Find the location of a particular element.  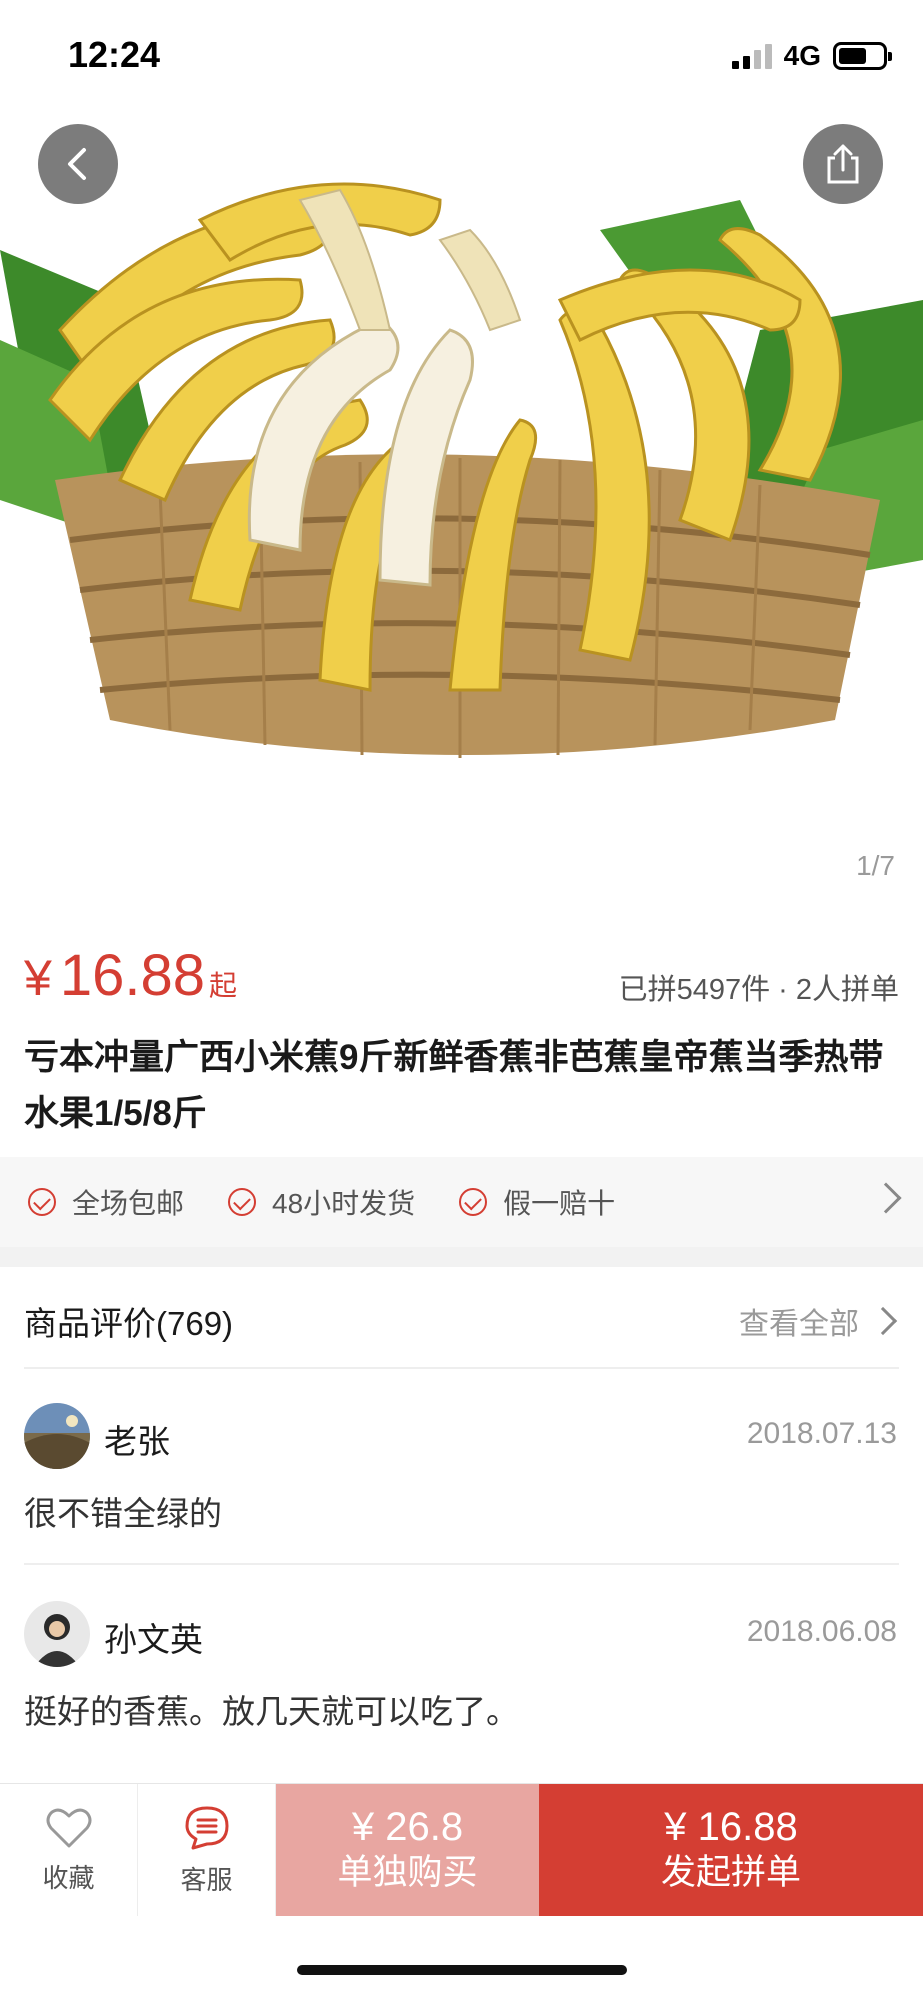

reviews-title: 商品评价(769) is located at coordinates (129, 1323).